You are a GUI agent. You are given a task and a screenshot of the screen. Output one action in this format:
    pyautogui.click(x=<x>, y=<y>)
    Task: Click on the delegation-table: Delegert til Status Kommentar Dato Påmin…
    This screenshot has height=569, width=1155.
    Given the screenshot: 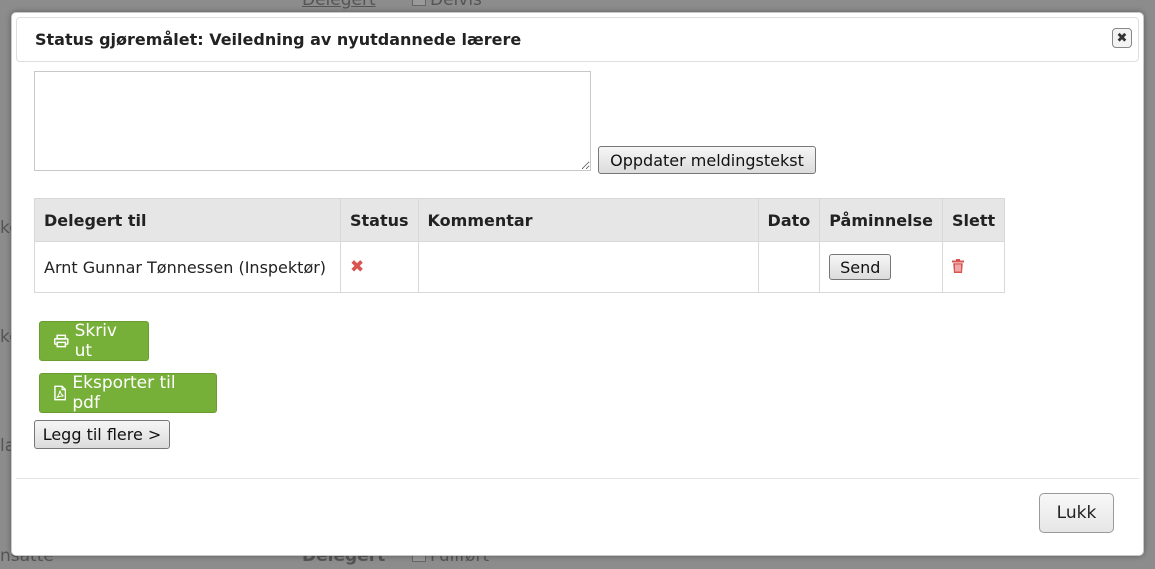 What is the action you would take?
    pyautogui.click(x=520, y=245)
    